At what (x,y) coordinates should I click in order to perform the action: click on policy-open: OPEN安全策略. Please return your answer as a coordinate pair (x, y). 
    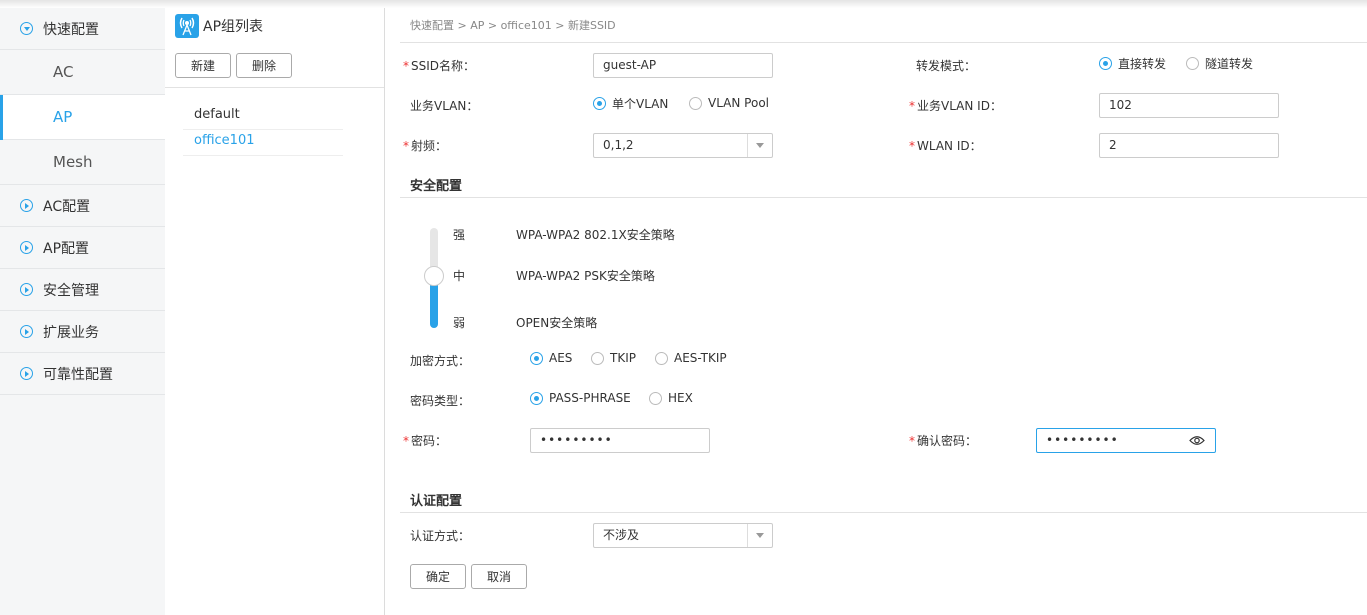
    Looking at the image, I should click on (556, 323).